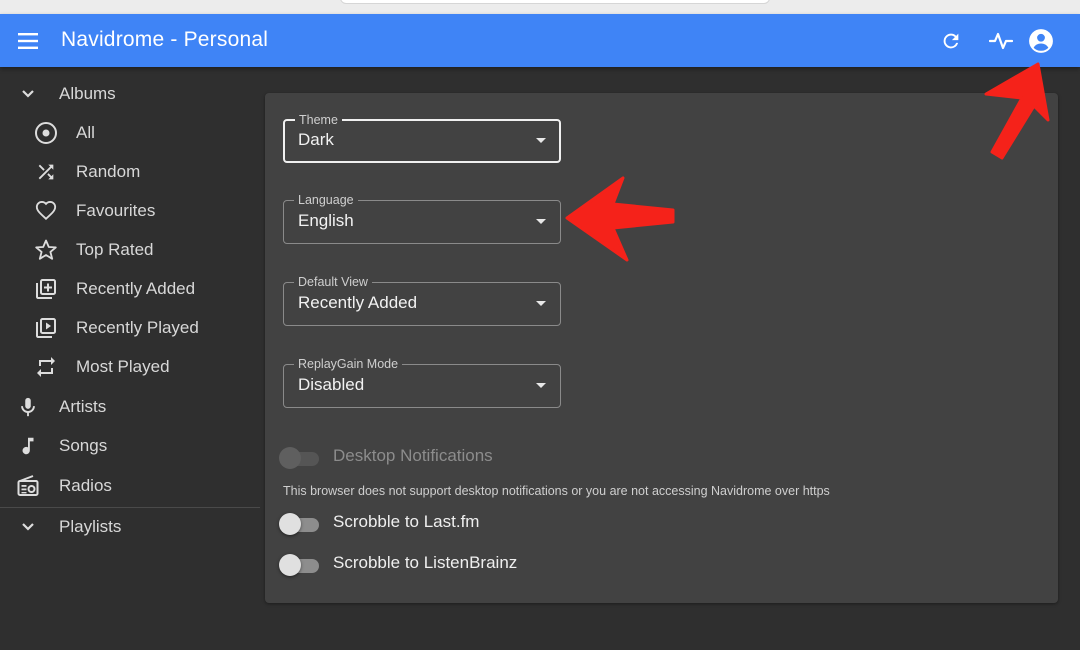 The width and height of the screenshot is (1080, 650). What do you see at coordinates (116, 210) in the screenshot?
I see `sidebar-item-label: Favourites` at bounding box center [116, 210].